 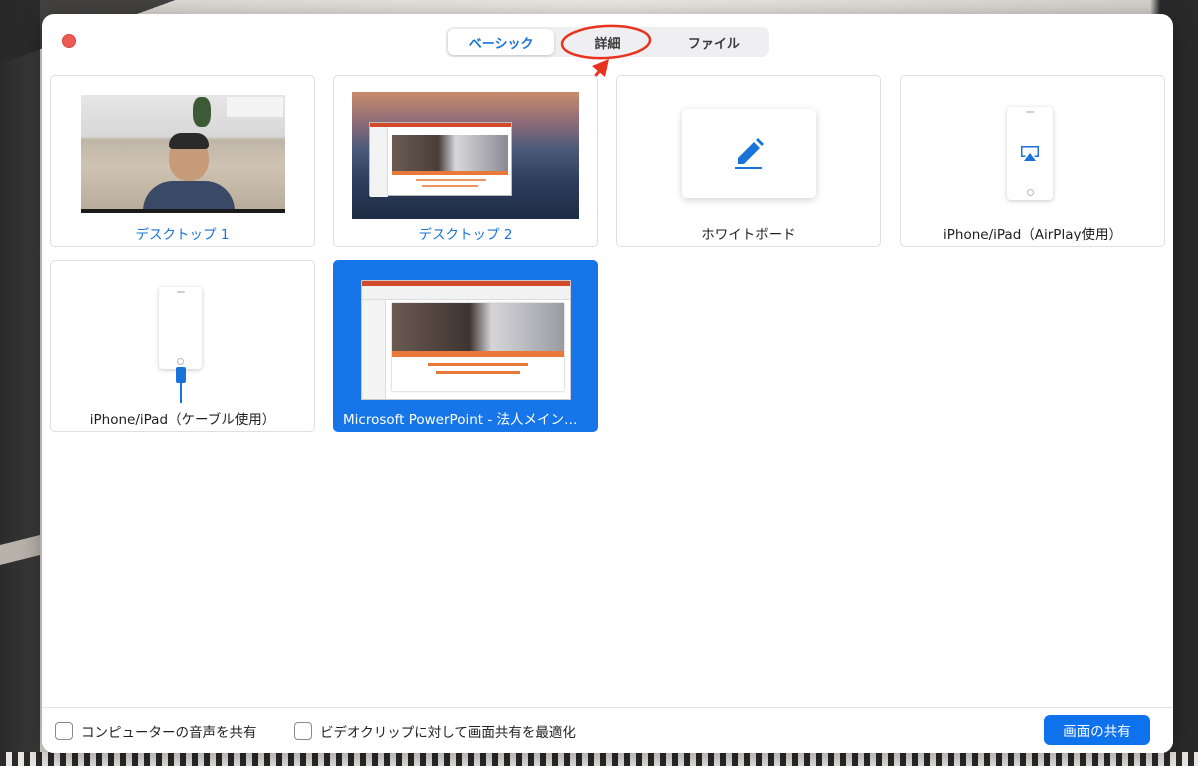 What do you see at coordinates (440, 159) in the screenshot?
I see `powerpoint-window-mini` at bounding box center [440, 159].